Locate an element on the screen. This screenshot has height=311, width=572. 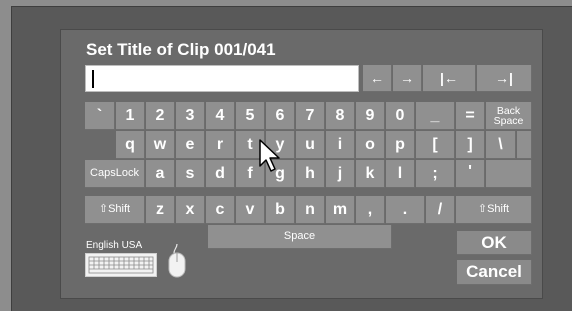
key-label: a is located at coordinates (160, 173).